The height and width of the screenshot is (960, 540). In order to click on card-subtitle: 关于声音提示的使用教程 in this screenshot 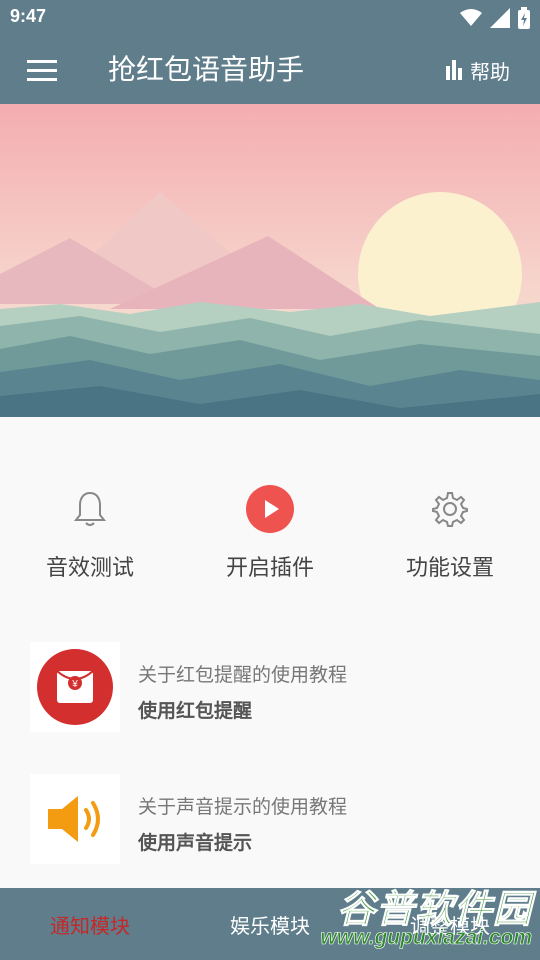, I will do `click(243, 807)`.